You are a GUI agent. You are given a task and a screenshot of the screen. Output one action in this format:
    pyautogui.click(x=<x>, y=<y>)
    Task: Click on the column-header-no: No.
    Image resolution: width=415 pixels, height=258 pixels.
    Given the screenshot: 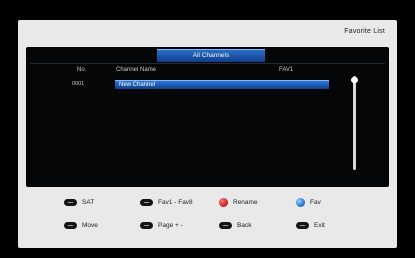 What is the action you would take?
    pyautogui.click(x=82, y=70)
    